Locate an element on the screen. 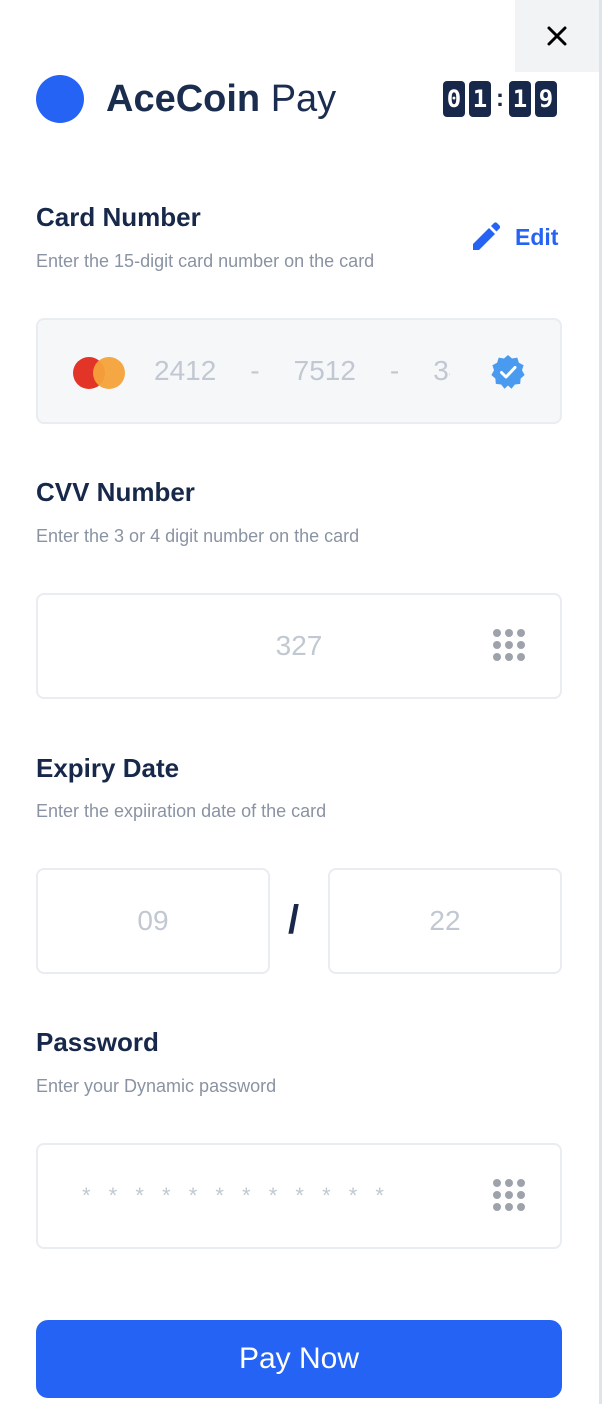  countdown-timer: 0 1 : 1 9 is located at coordinates (502, 99).